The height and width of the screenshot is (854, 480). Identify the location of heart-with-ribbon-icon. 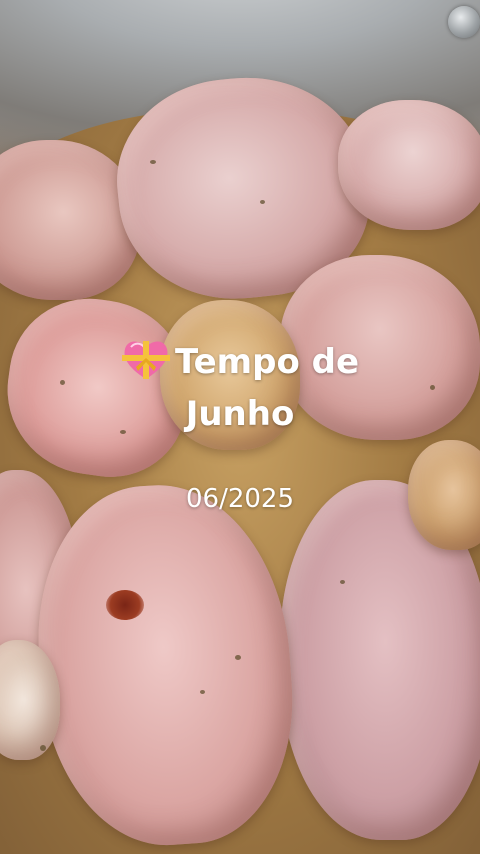
(146, 359).